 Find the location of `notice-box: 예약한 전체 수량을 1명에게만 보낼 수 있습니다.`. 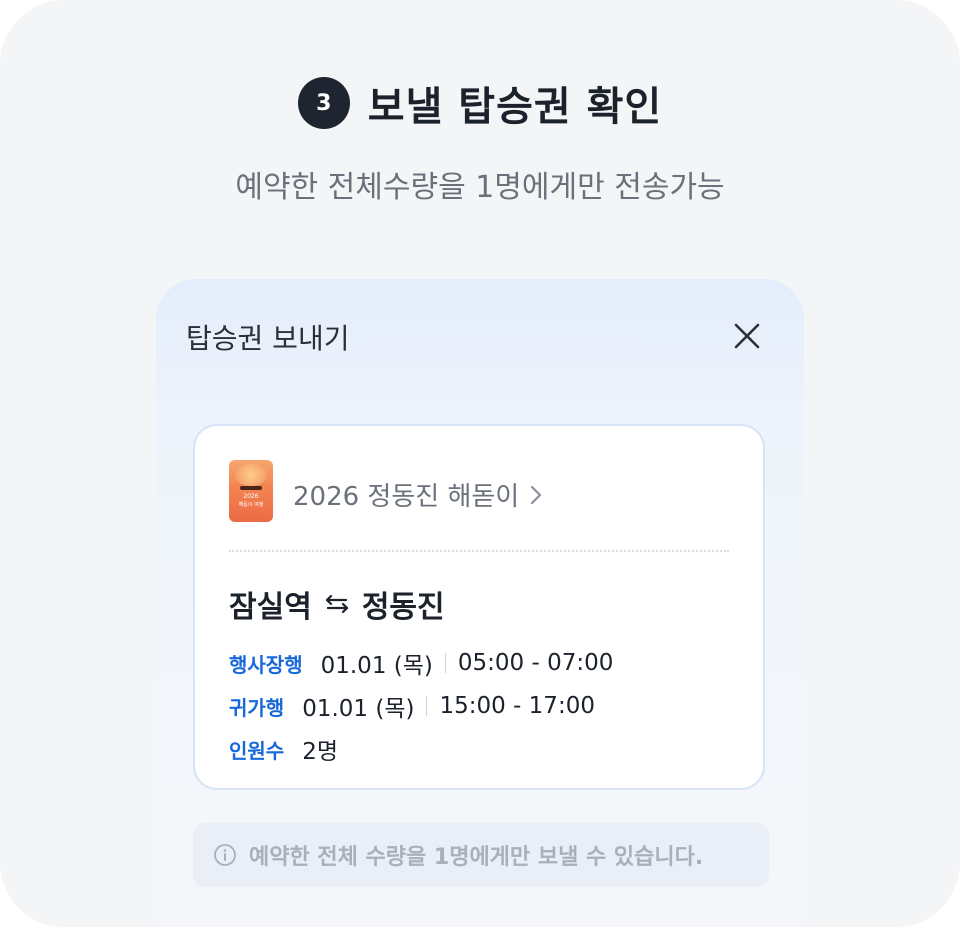

notice-box: 예약한 전체 수량을 1명에게만 보낼 수 있습니다. is located at coordinates (481, 855).